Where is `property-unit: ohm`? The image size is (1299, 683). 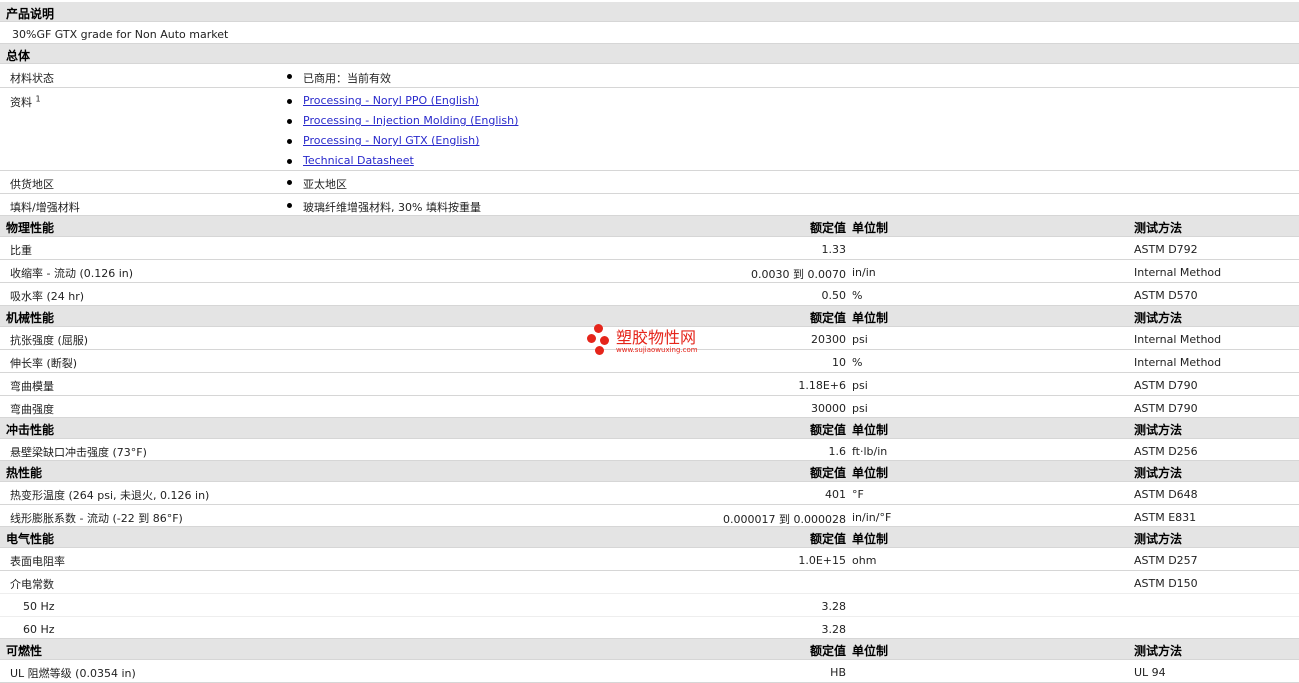
property-unit: ohm is located at coordinates (864, 560).